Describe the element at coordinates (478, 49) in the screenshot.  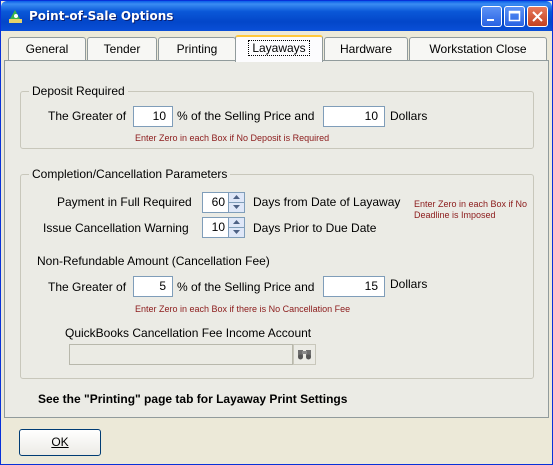
I see `tab-workstation-close: Workstation Close` at that location.